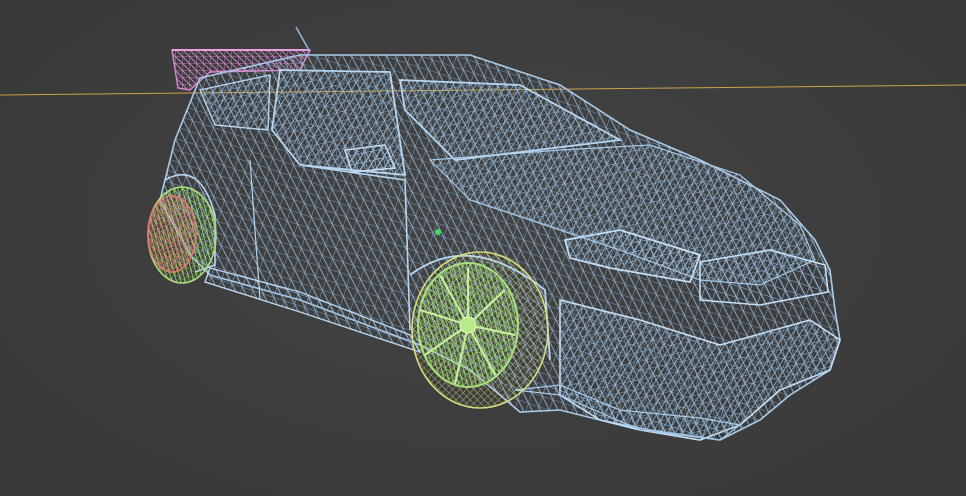 This screenshot has width=966, height=496. What do you see at coordinates (438, 232) in the screenshot?
I see `object-origin-dot` at bounding box center [438, 232].